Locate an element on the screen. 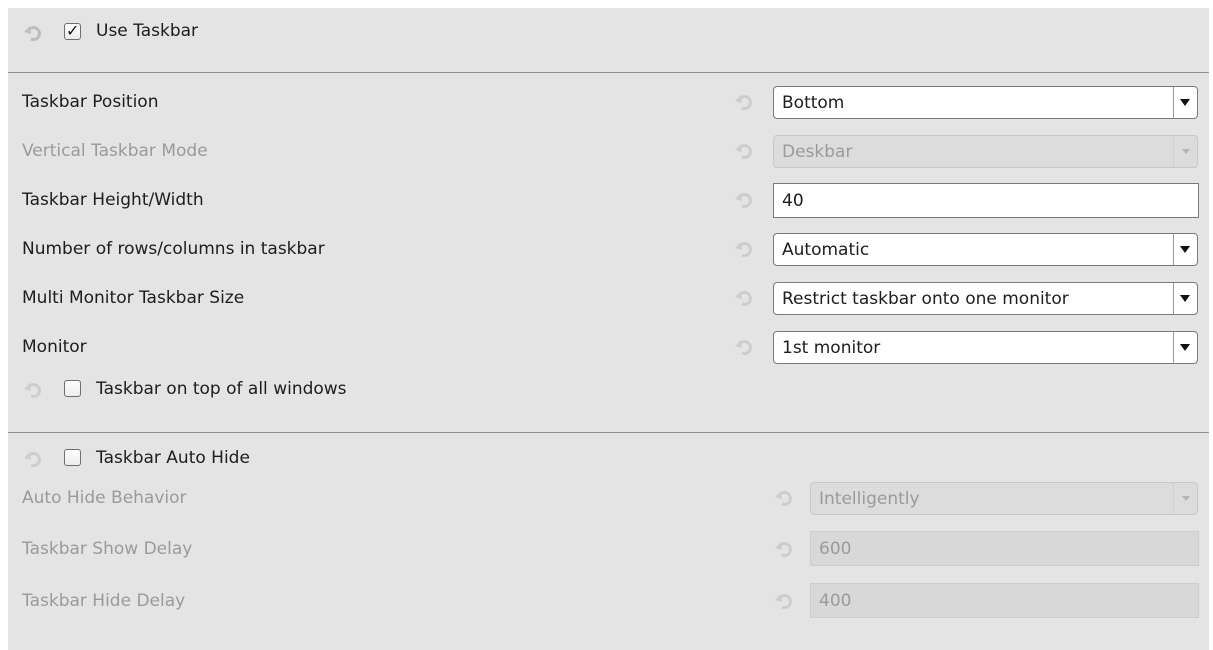 This screenshot has width=1213, height=650. taskbar-position-select: Bottom is located at coordinates (985, 102).